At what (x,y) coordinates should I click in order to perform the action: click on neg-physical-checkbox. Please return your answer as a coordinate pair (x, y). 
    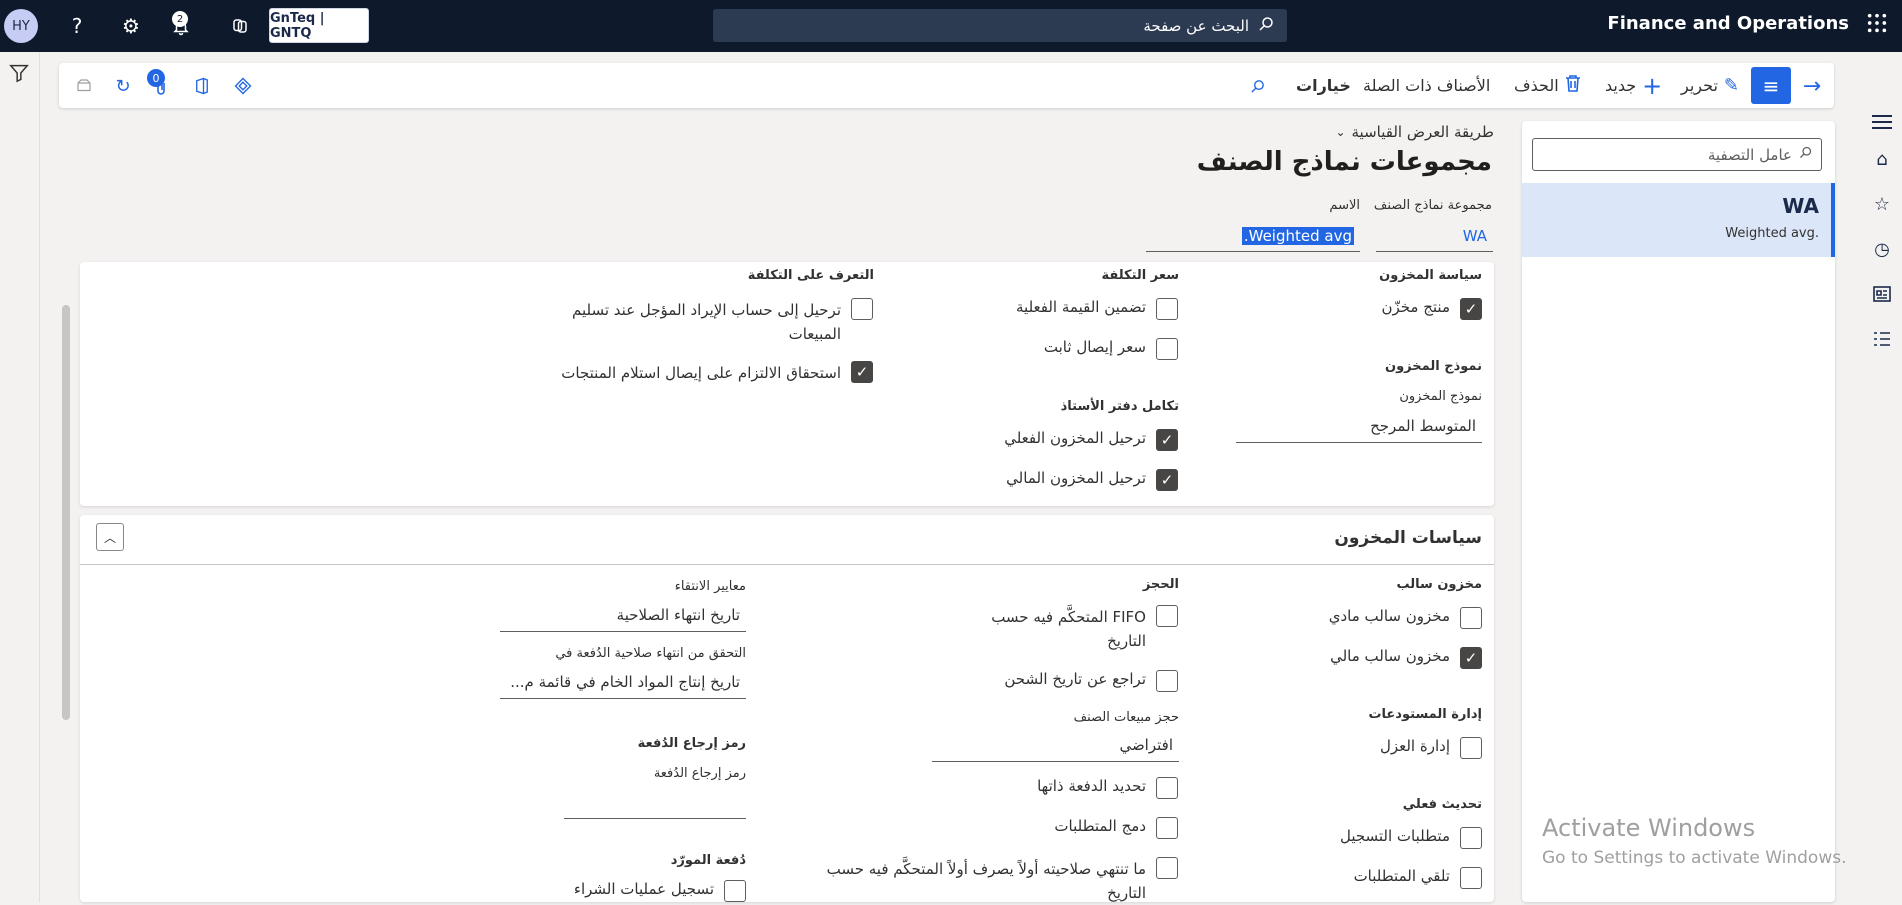
    Looking at the image, I should click on (1471, 618).